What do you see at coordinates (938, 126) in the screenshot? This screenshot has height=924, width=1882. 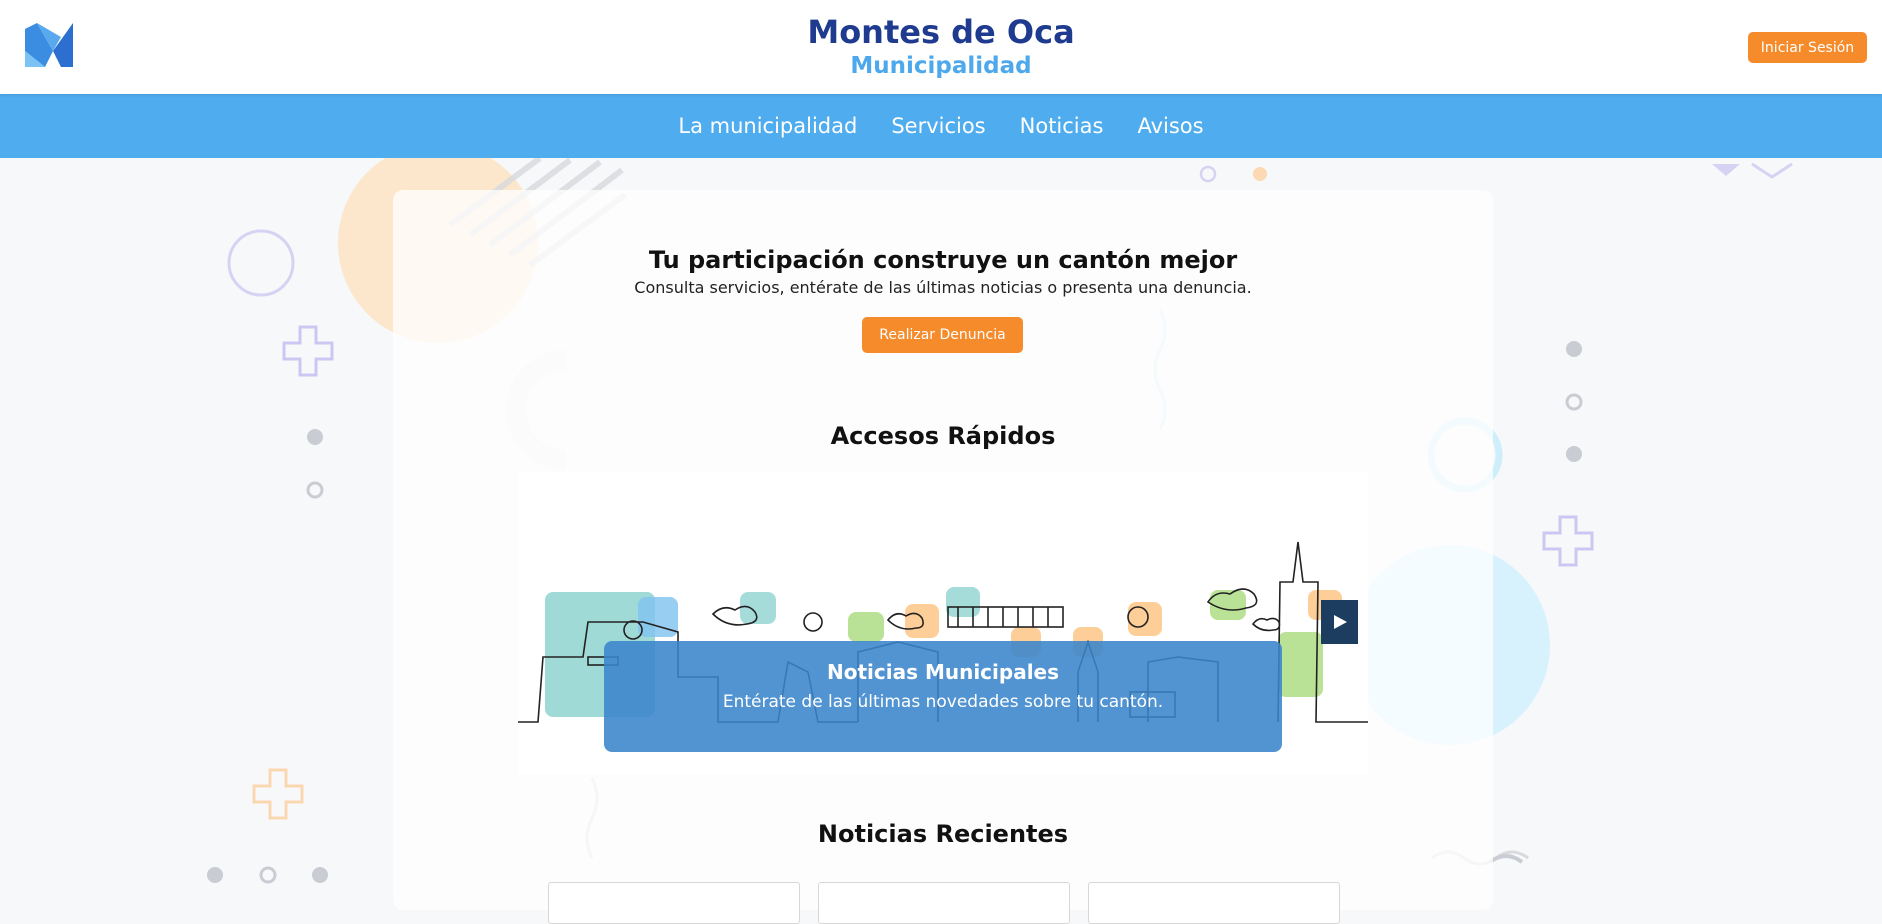 I see `nav-item-servicios: Servicios` at bounding box center [938, 126].